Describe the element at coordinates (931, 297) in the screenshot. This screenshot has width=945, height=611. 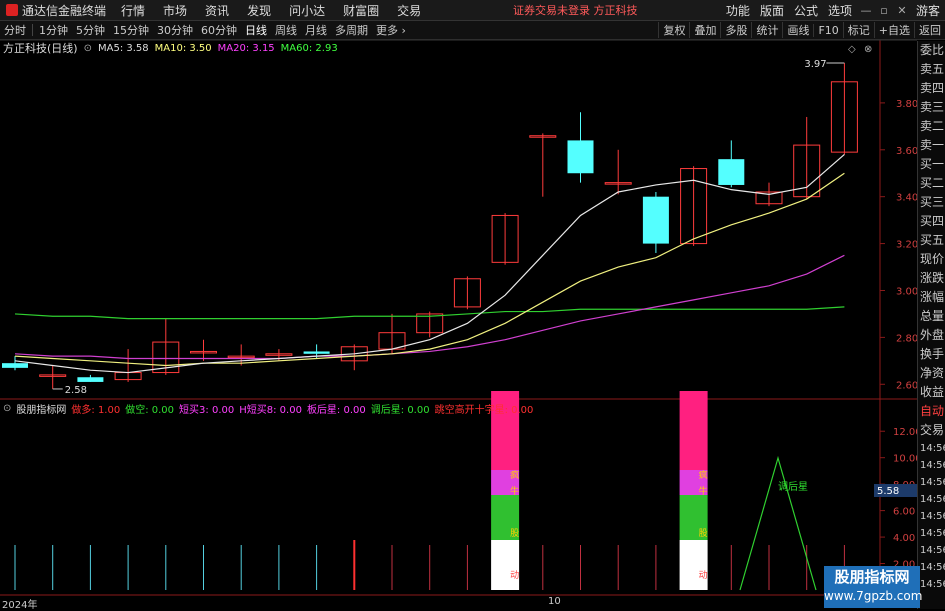
I see `side-item-change-pct: 涨幅` at that location.